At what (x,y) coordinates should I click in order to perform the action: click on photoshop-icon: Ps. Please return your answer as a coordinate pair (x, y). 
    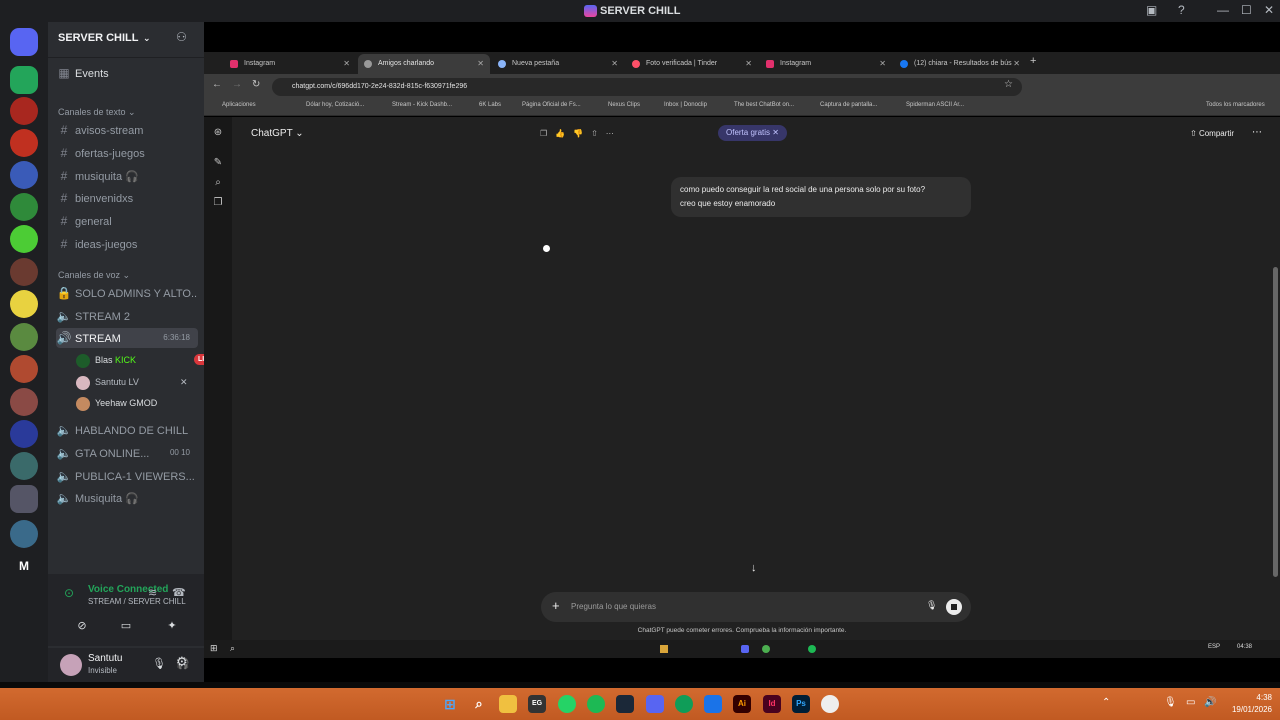
    Looking at the image, I should click on (801, 704).